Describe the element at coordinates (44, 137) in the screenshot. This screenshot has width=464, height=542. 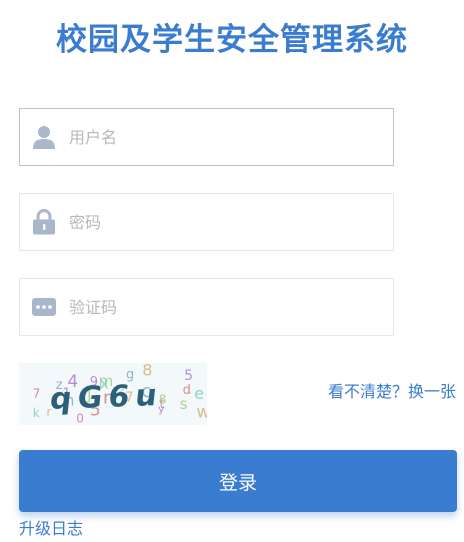
I see `user-icon` at that location.